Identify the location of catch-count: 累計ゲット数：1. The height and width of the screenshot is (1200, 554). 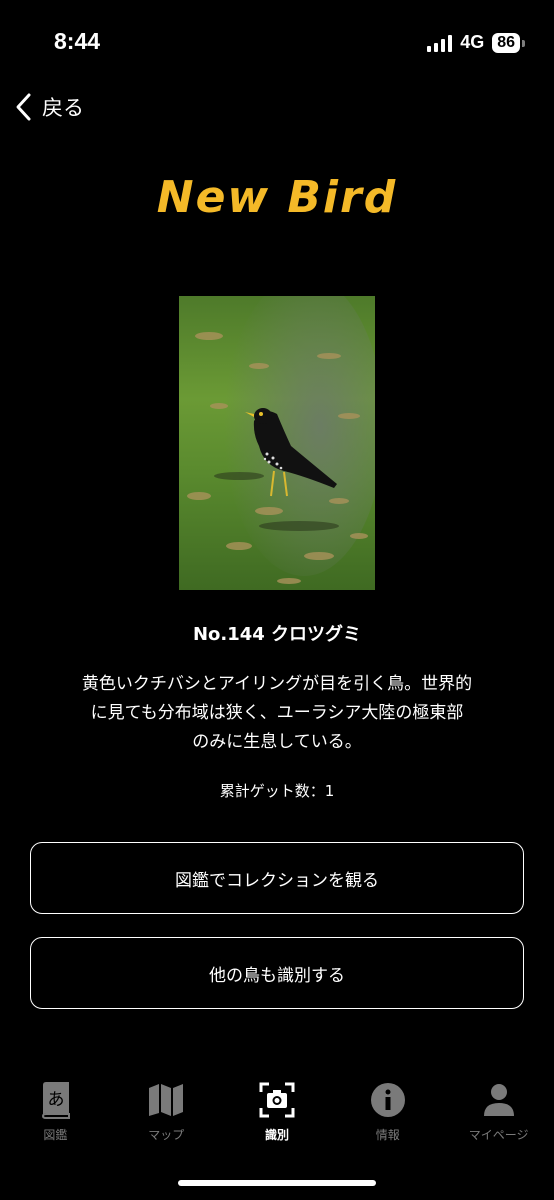
(277, 791).